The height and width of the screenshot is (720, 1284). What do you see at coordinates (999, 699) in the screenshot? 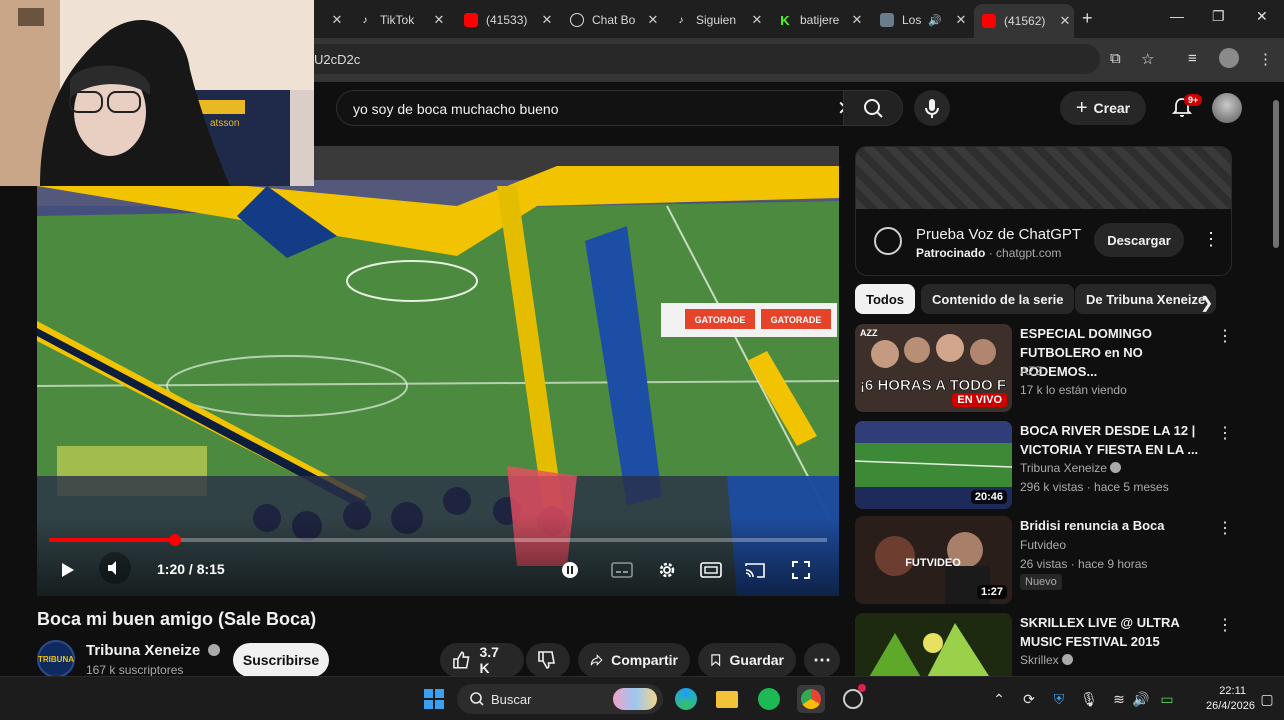
I see `chevron-up-icon: ⌃` at bounding box center [999, 699].